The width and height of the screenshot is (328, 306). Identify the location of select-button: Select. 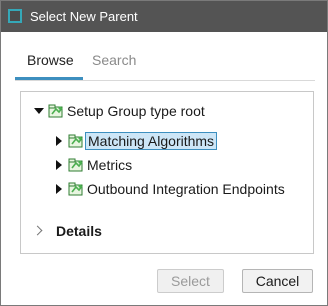
(190, 281).